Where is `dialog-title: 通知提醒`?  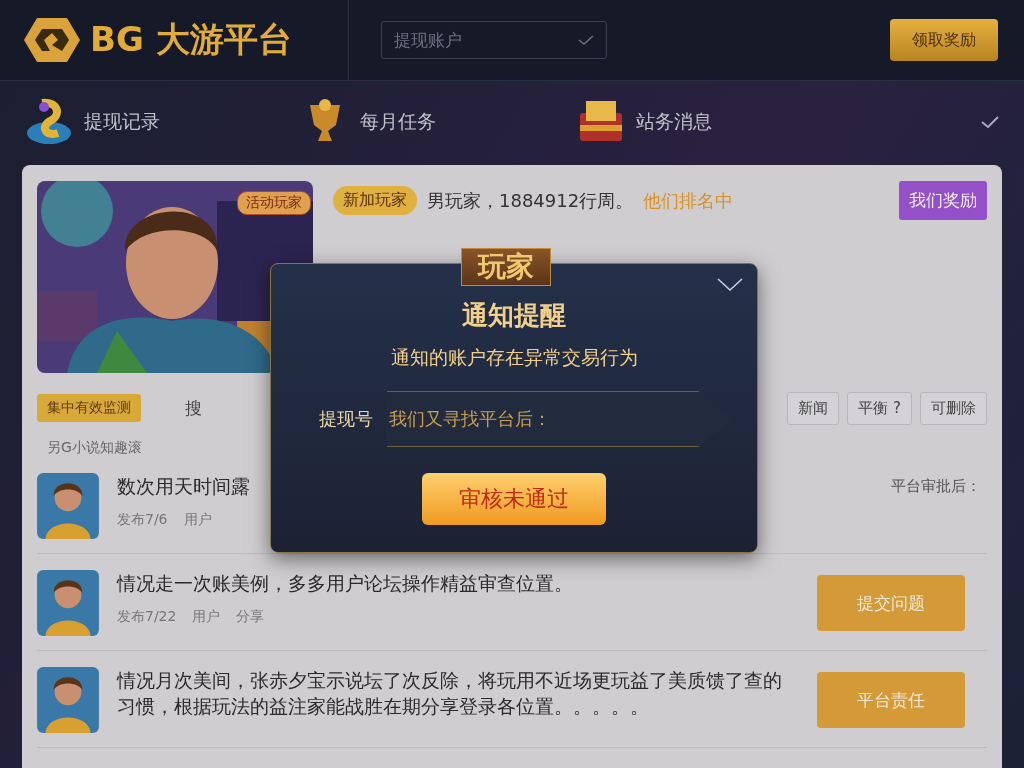 dialog-title: 通知提醒 is located at coordinates (514, 315).